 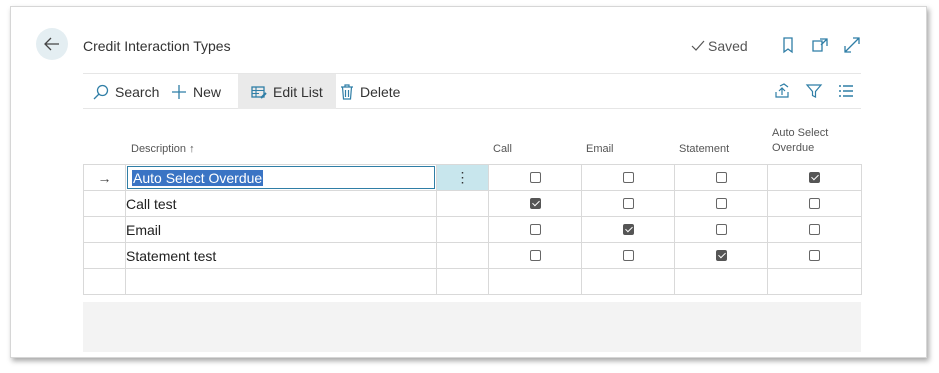 I want to click on column-header-statement: Statement, so click(x=704, y=149).